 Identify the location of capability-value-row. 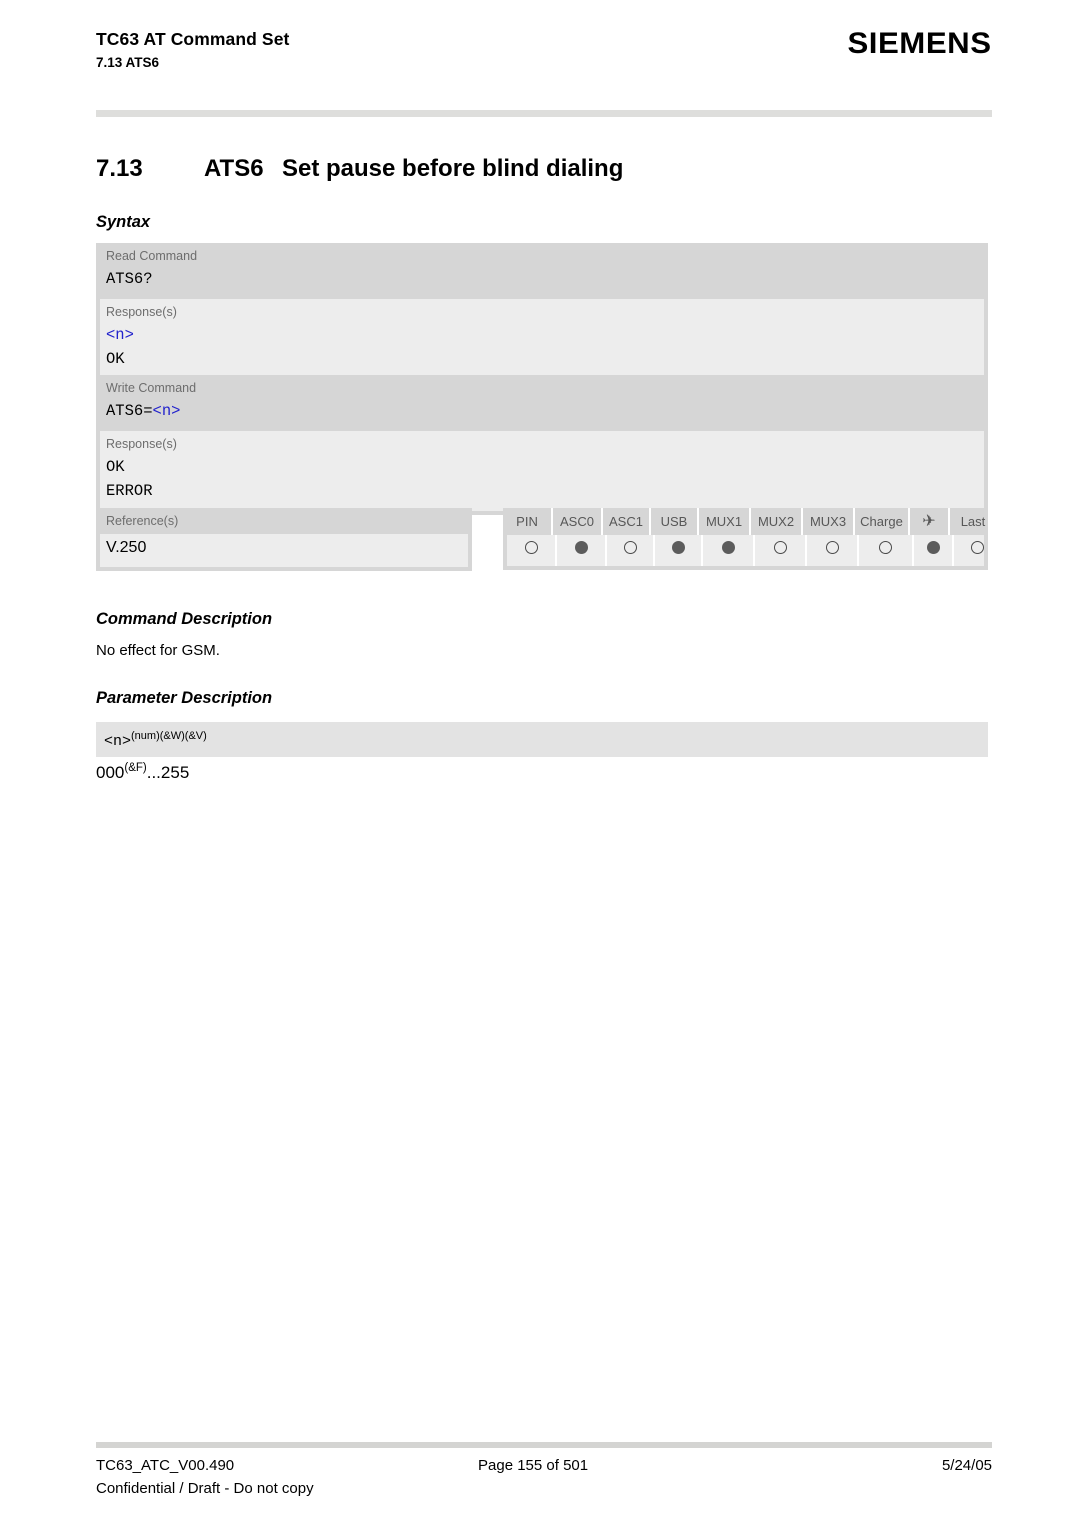
(745, 550).